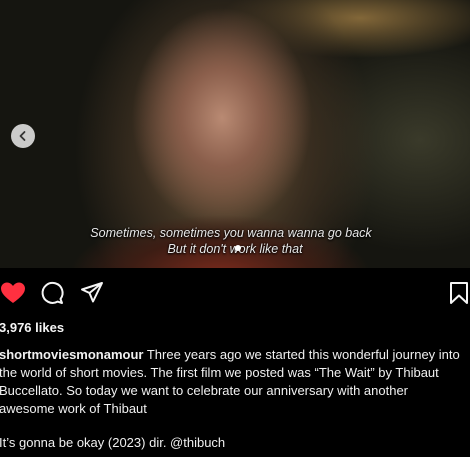 This screenshot has width=470, height=457. I want to click on comment-bubble-icon, so click(52, 292).